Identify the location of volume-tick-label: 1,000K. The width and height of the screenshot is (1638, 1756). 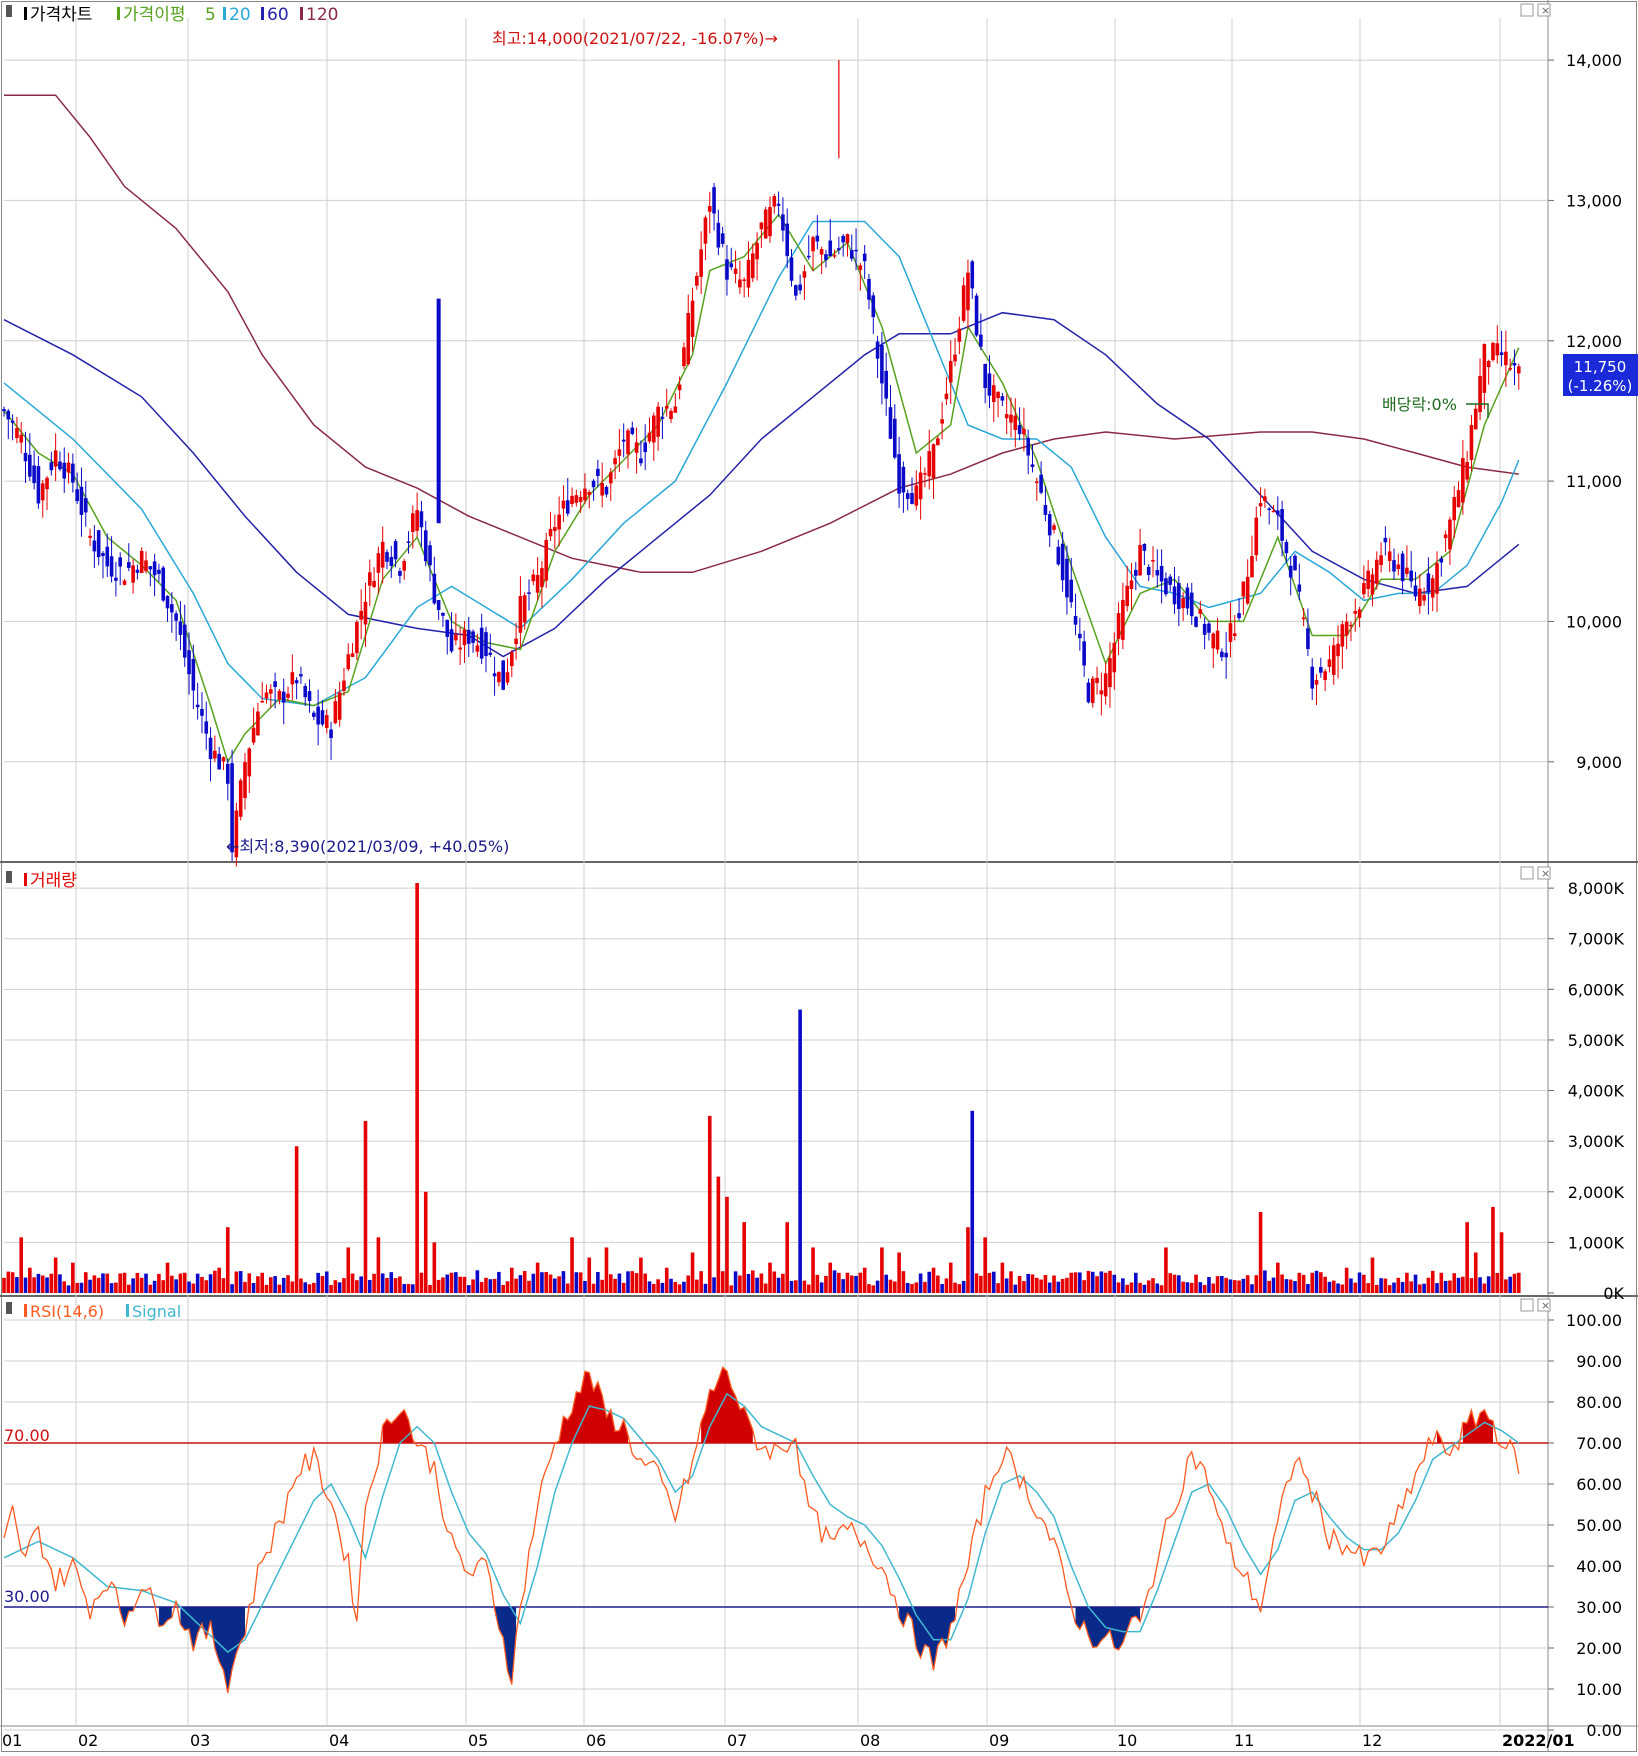
(1596, 1242).